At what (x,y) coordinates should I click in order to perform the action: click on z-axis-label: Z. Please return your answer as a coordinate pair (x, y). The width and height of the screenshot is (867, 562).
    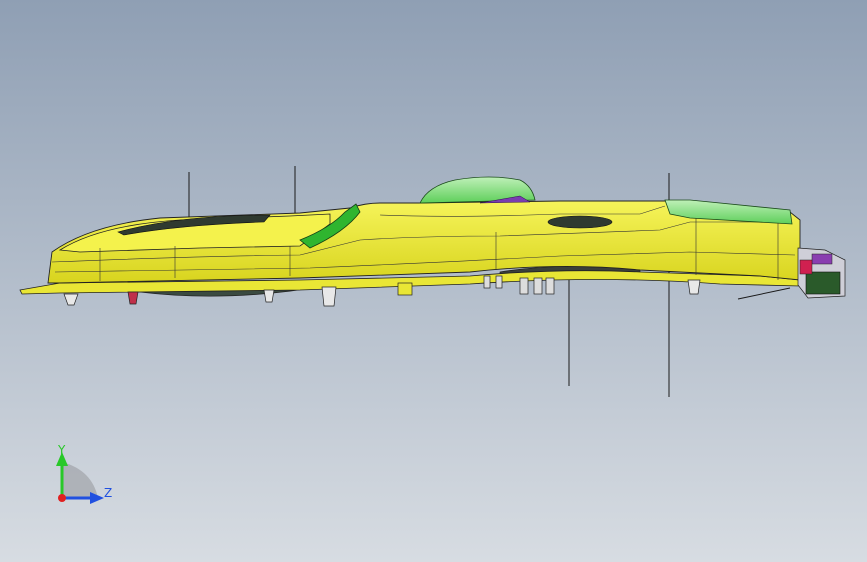
    Looking at the image, I should click on (108, 493).